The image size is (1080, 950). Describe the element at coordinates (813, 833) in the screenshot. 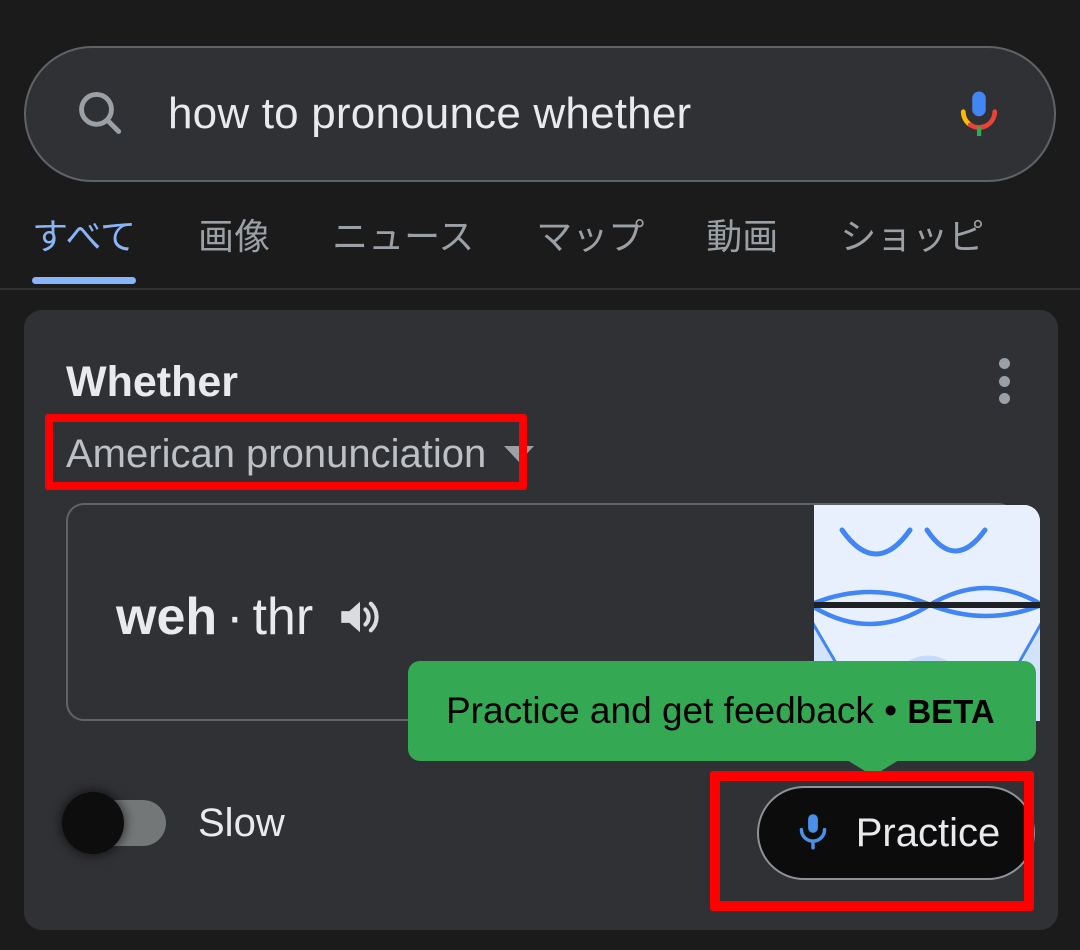

I see `microphone-icon` at that location.